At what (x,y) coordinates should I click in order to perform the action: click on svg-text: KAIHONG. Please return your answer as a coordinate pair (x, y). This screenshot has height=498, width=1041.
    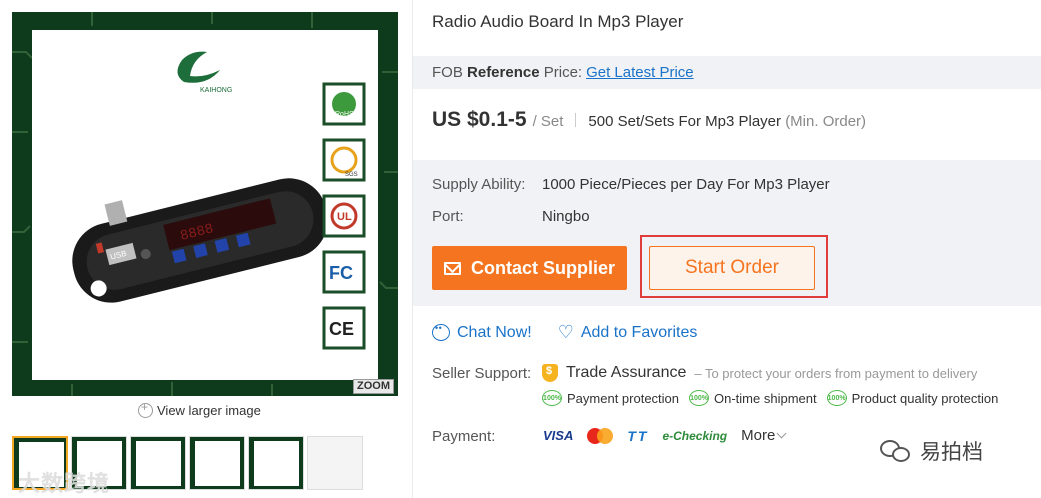
    Looking at the image, I should click on (216, 90).